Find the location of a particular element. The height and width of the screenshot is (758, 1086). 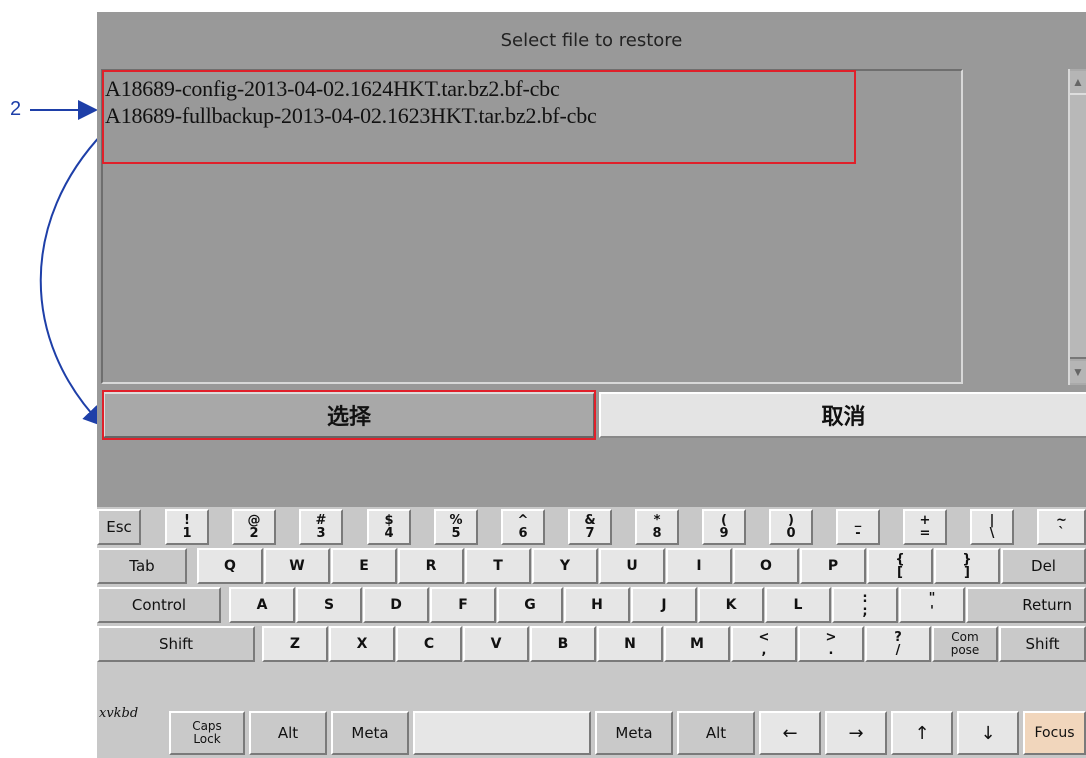

key-6: ^ 6 is located at coordinates (523, 527).